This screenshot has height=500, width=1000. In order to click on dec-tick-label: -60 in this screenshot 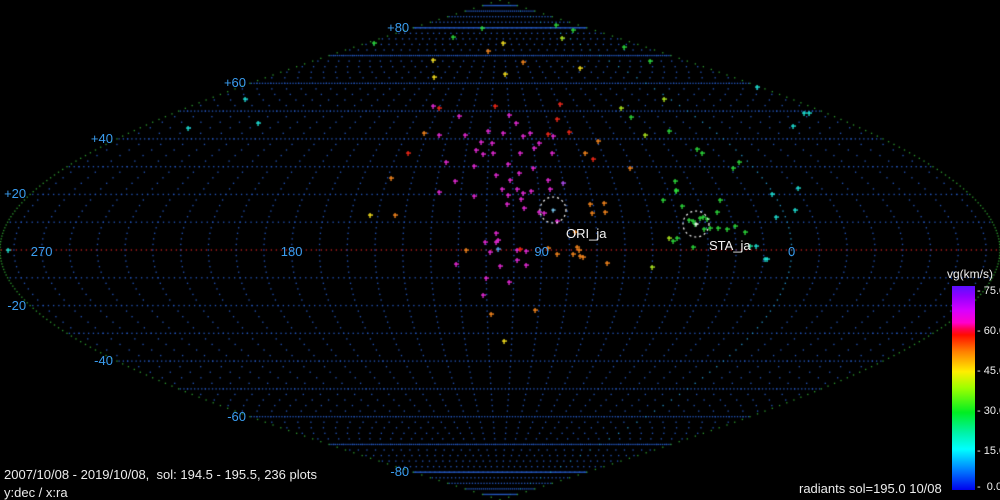, I will do `click(236, 416)`.